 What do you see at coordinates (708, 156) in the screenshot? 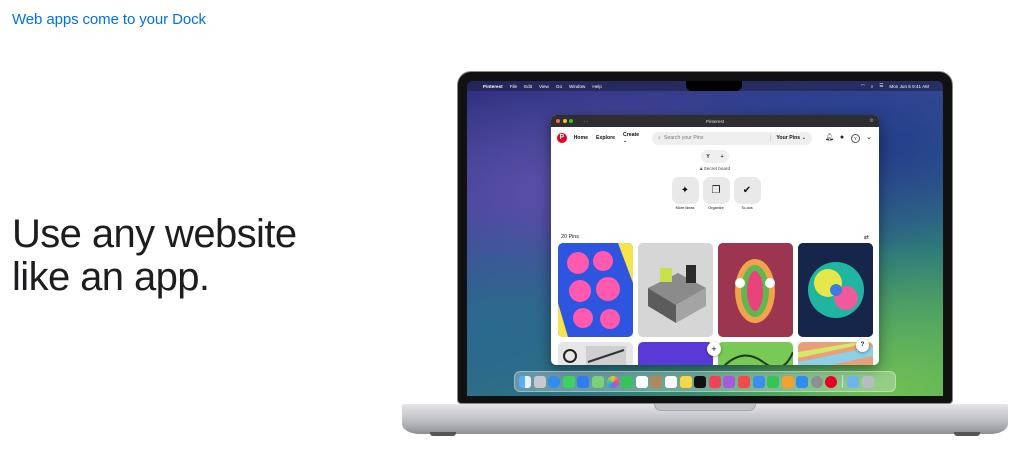
I see `collaborator-avatar: Y` at bounding box center [708, 156].